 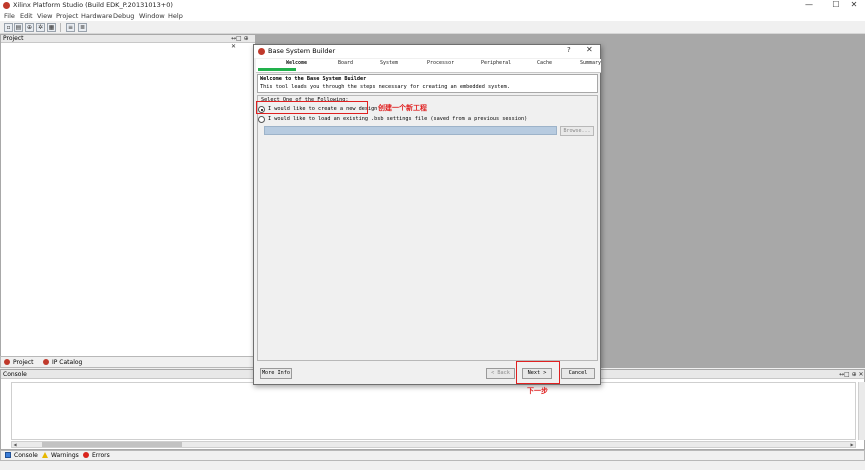 I want to click on dialog-titlebar: Base System Builder ? ✕, so click(x=427, y=51).